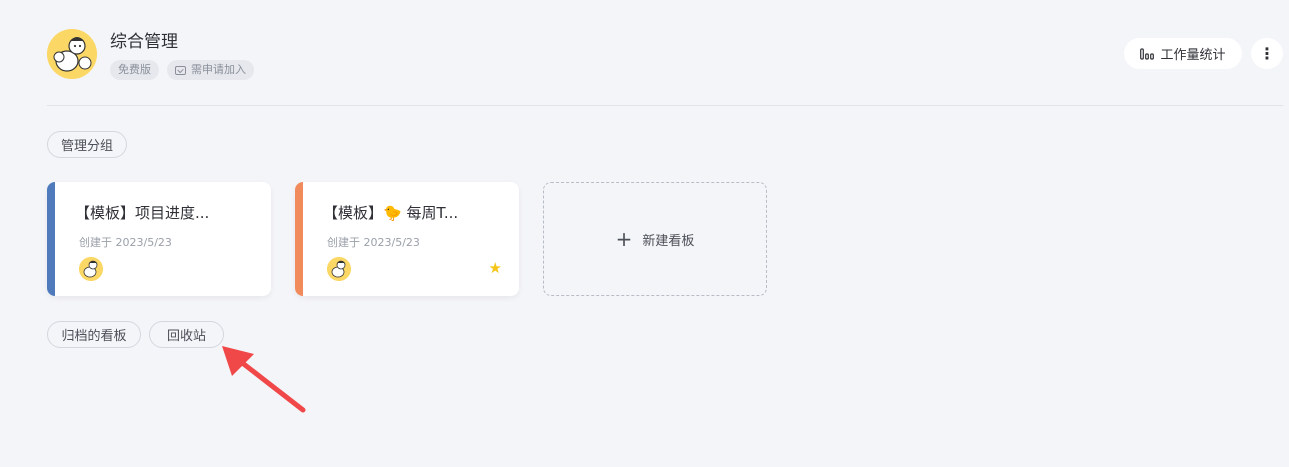 This screenshot has height=467, width=1289. What do you see at coordinates (264, 379) in the screenshot?
I see `annotation-arrow-icon` at bounding box center [264, 379].